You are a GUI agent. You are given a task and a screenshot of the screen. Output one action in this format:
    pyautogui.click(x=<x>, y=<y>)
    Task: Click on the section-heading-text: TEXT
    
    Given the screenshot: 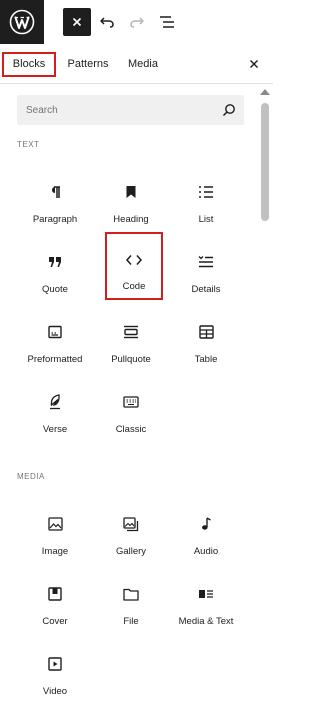 What is the action you would take?
    pyautogui.click(x=28, y=144)
    